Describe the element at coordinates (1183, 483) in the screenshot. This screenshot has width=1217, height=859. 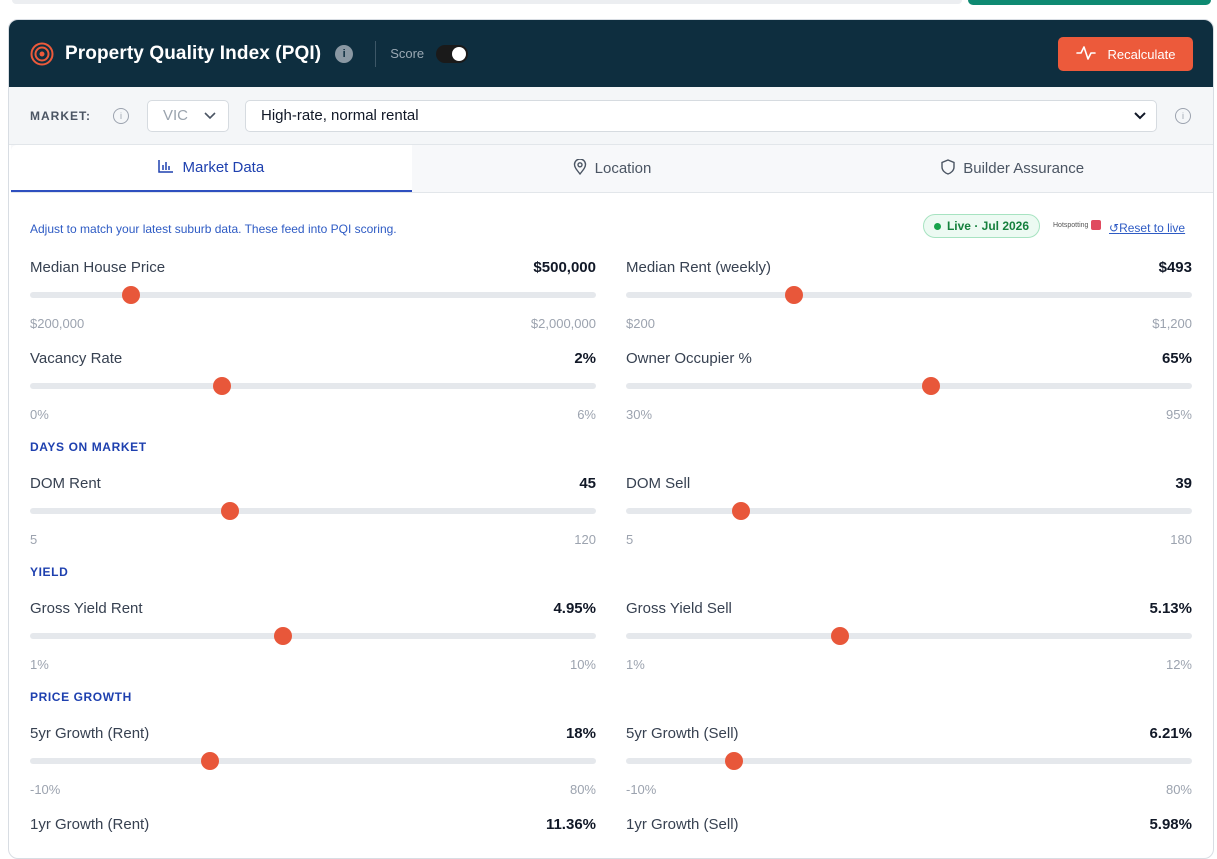
I see `slider-value: 39` at that location.